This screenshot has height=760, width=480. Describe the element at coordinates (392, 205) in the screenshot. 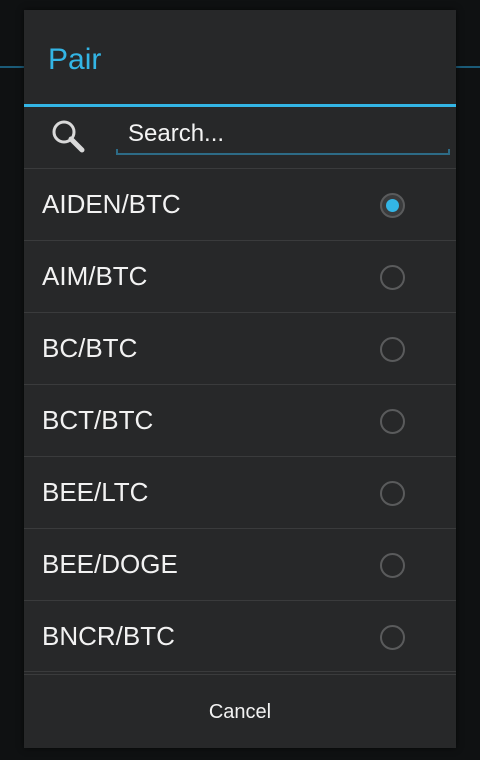

I see `radio-checked-icon` at that location.